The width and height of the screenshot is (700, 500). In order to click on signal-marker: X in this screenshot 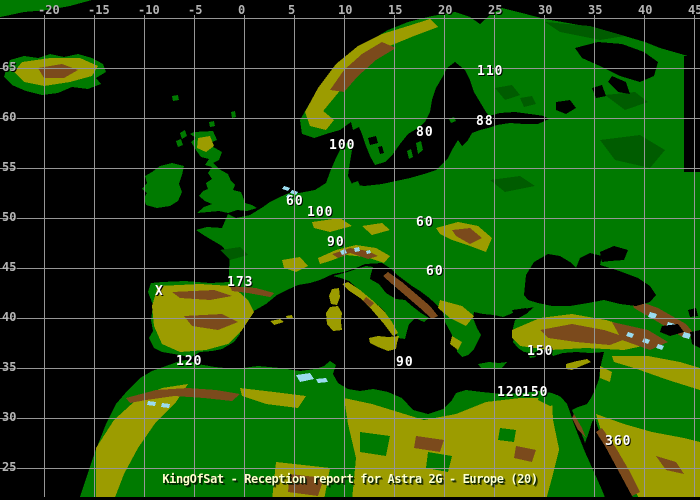, I will do `click(159, 291)`.